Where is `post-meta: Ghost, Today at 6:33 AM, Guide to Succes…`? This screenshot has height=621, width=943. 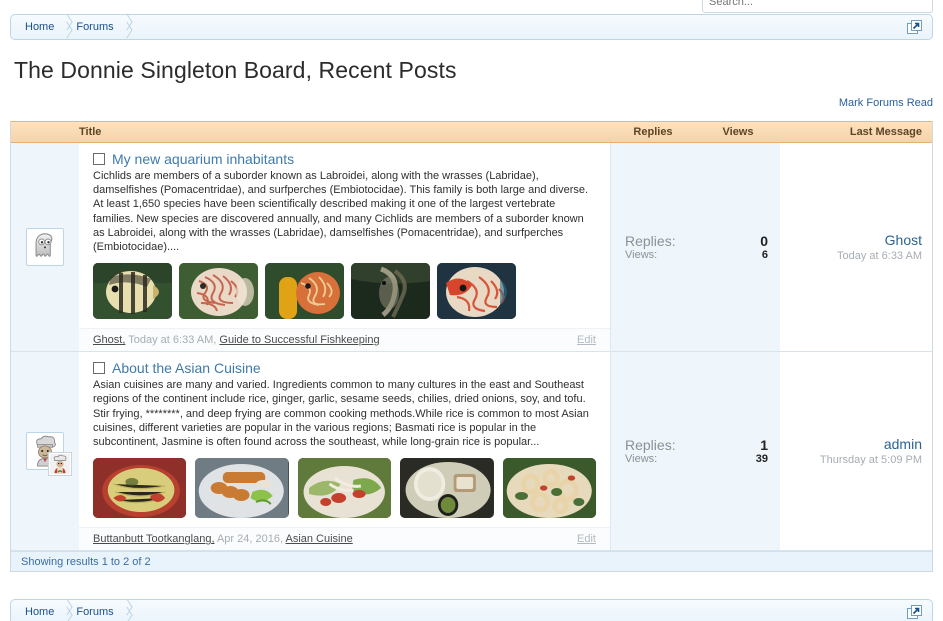 post-meta: Ghost, Today at 6:33 AM, Guide to Succes… is located at coordinates (344, 340).